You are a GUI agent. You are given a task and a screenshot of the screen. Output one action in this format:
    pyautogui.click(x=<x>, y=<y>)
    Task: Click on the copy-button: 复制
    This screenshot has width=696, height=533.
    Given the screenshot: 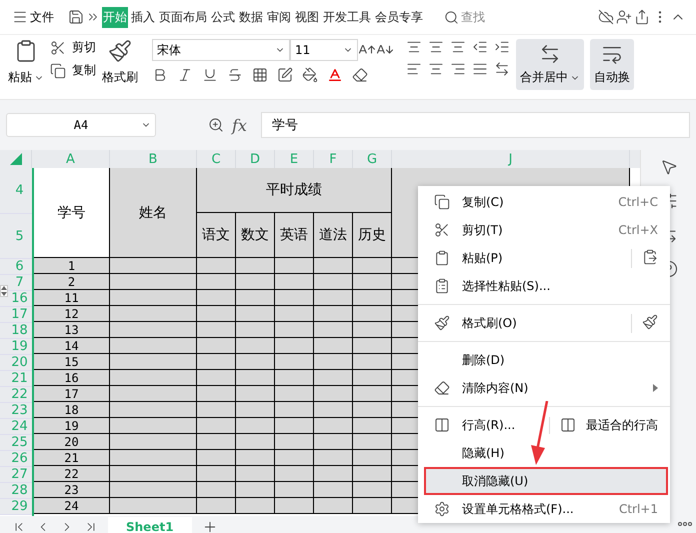 What is the action you would take?
    pyautogui.click(x=84, y=70)
    